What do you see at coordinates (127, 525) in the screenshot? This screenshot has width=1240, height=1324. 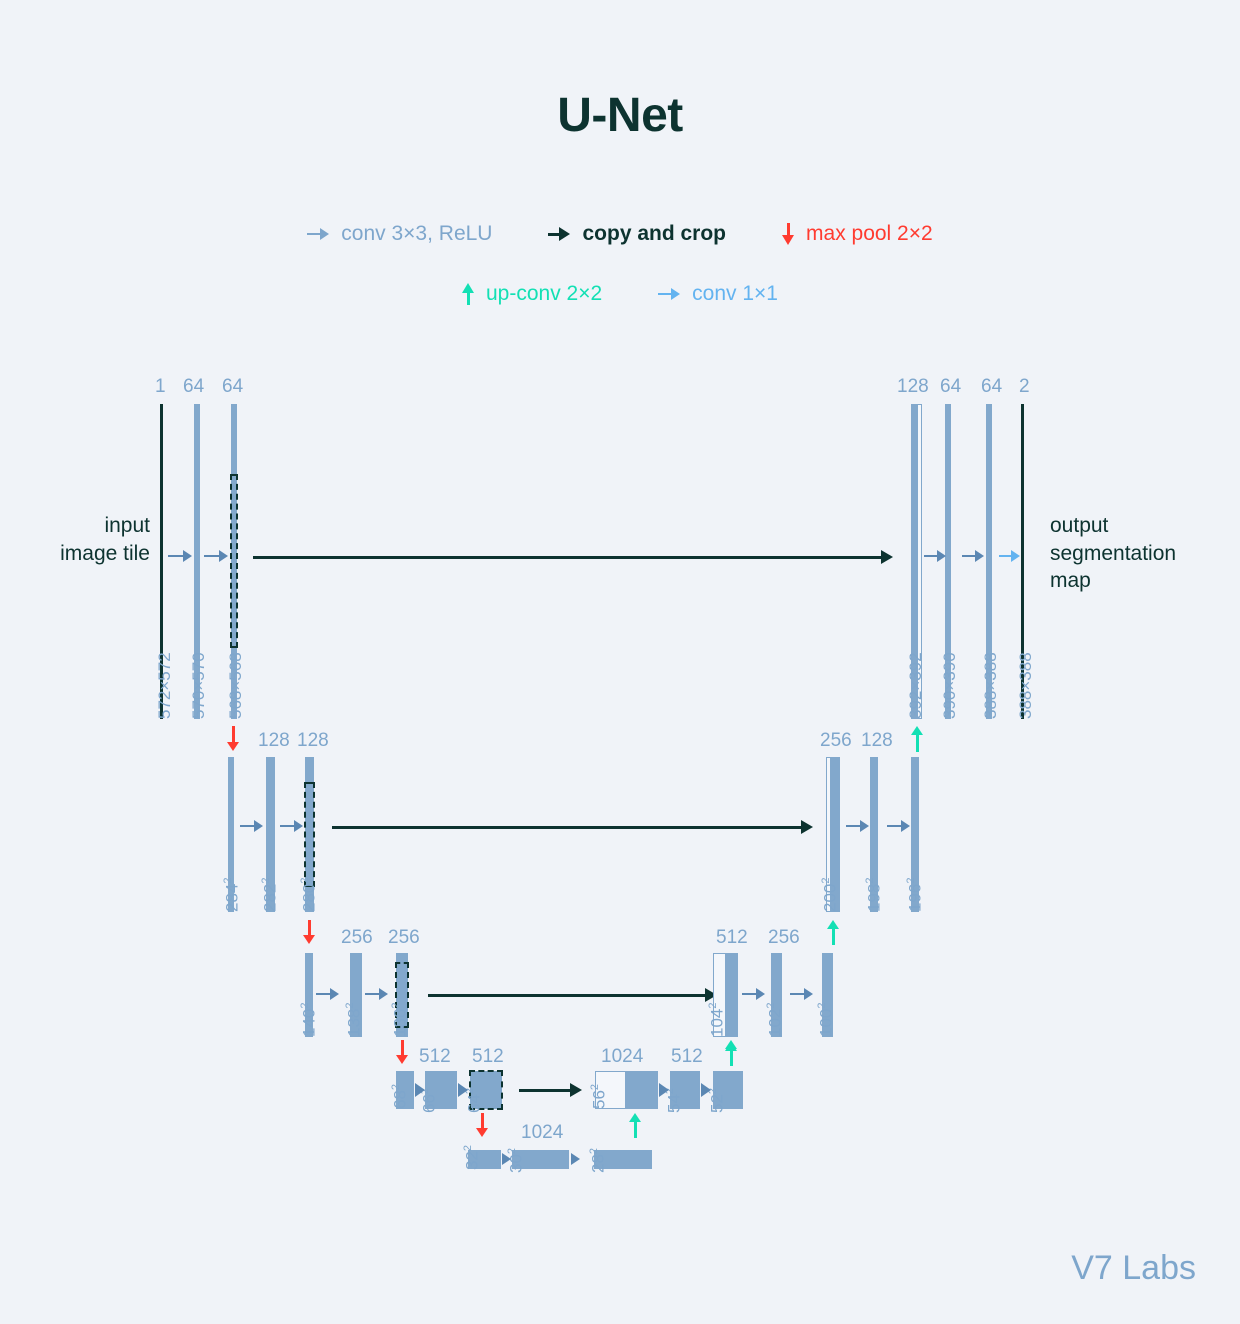 I see `input-label-line1: input` at bounding box center [127, 525].